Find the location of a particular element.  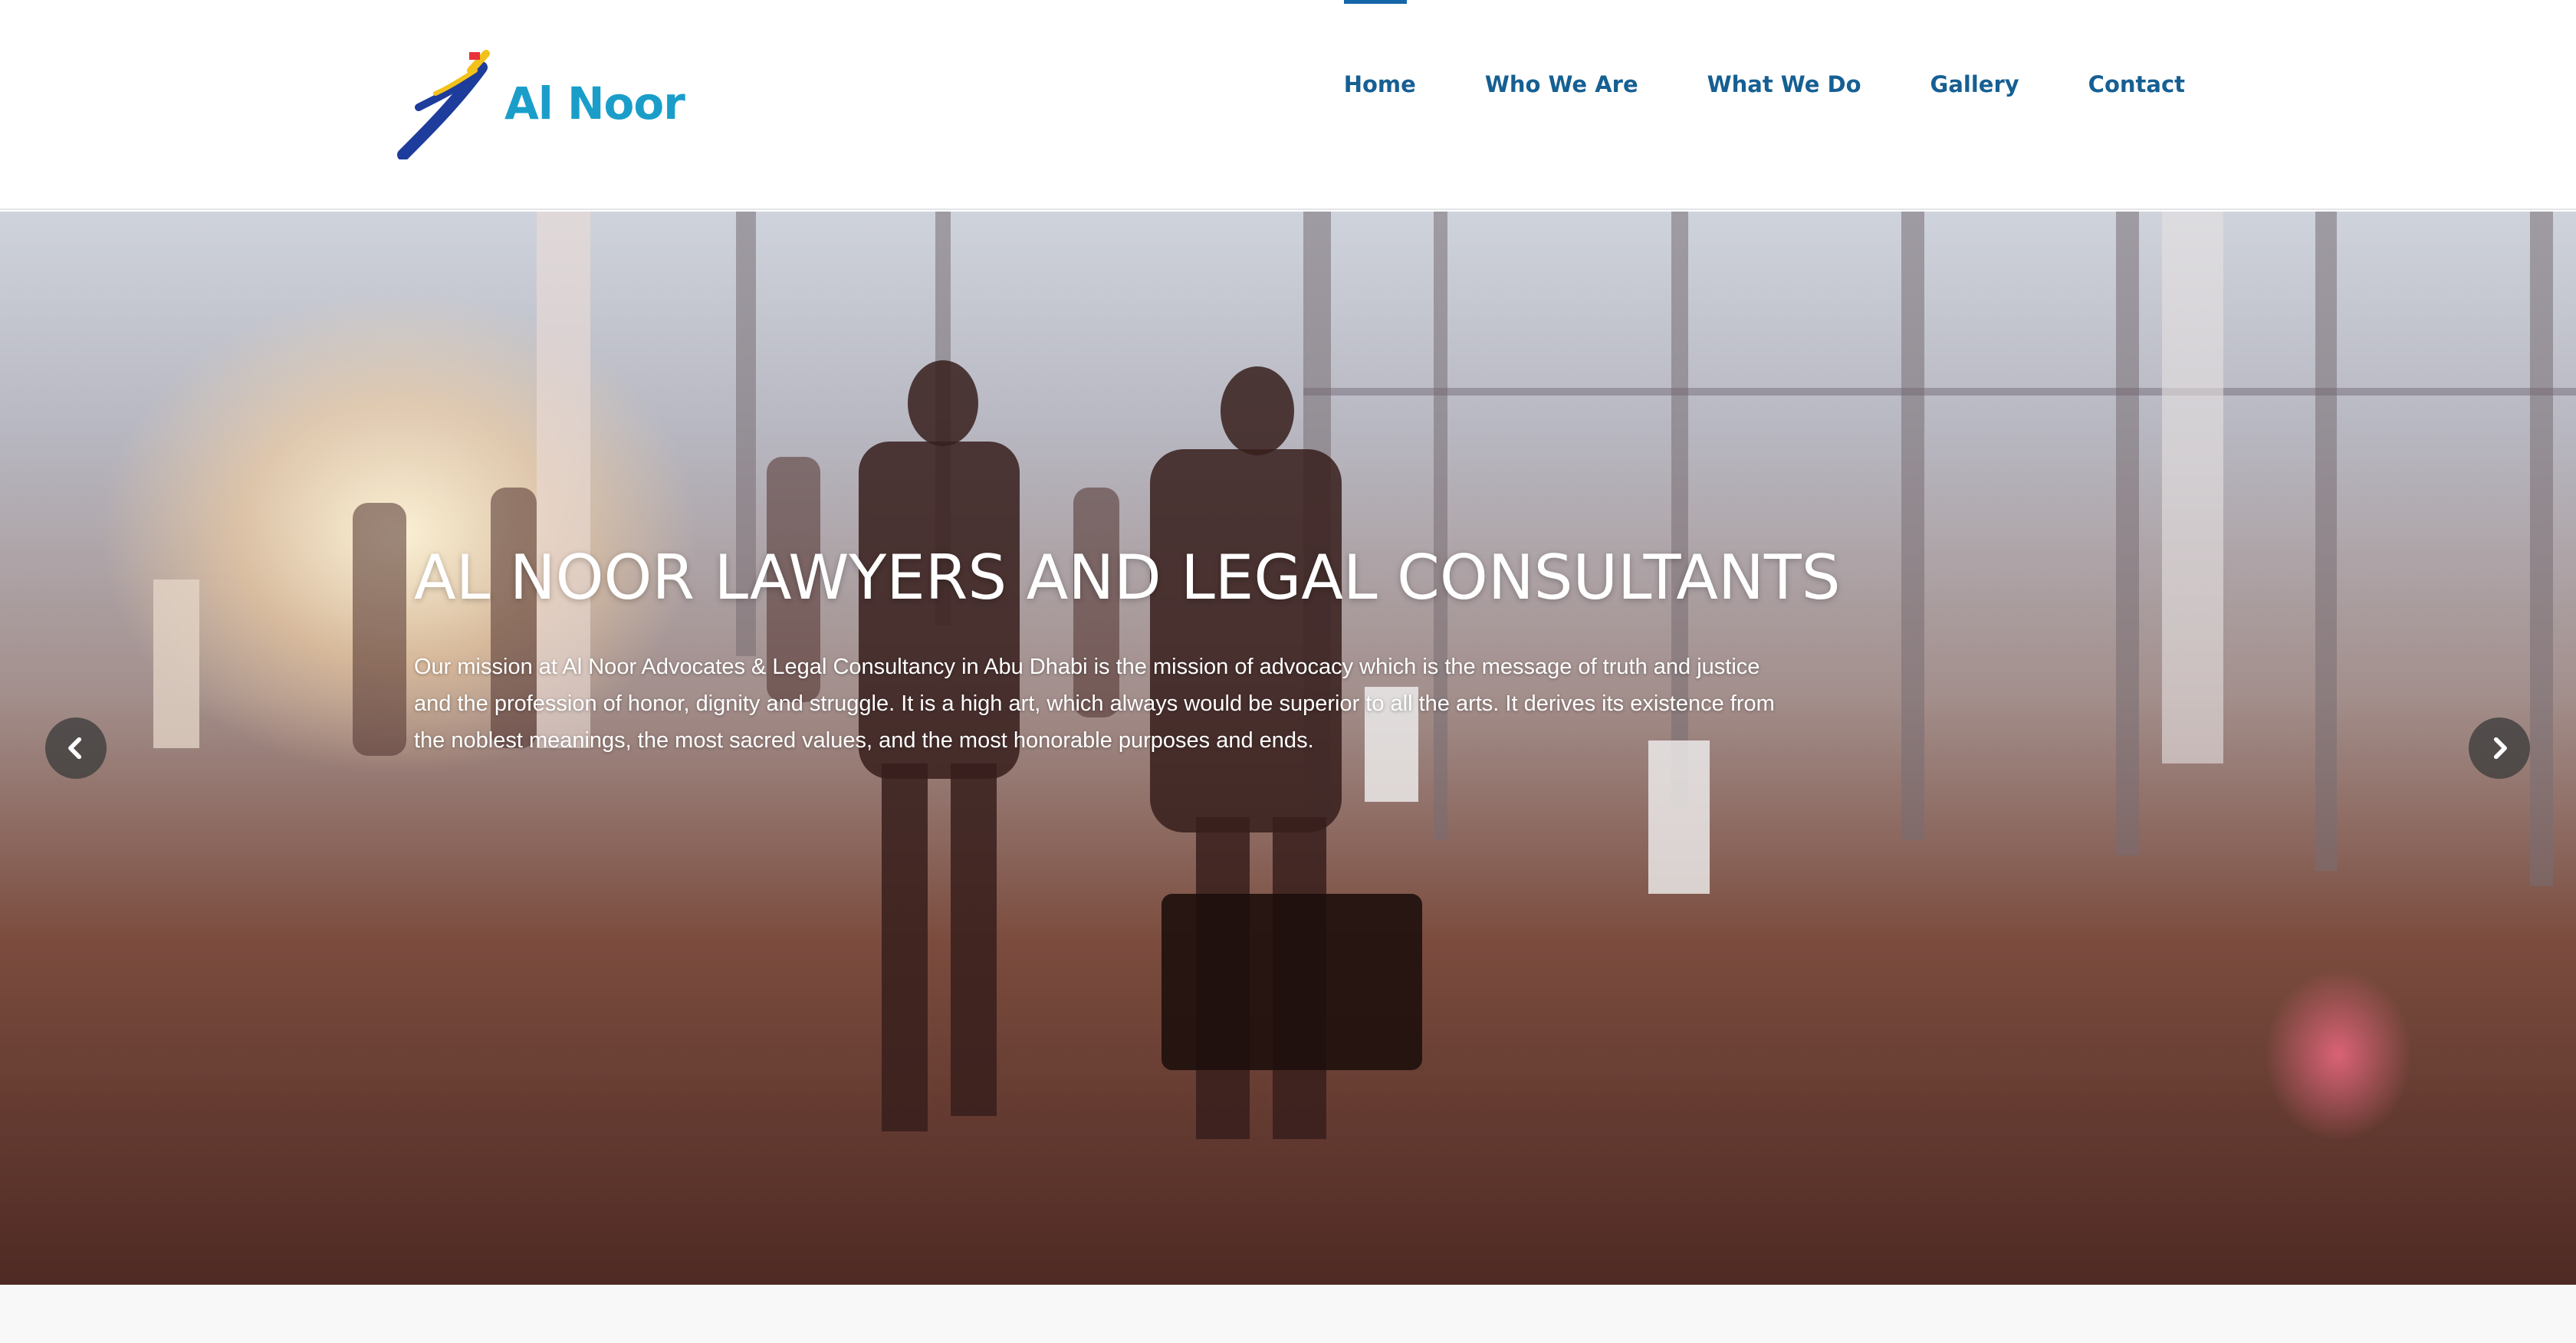

nav-item-home: Home is located at coordinates (1397, 85).